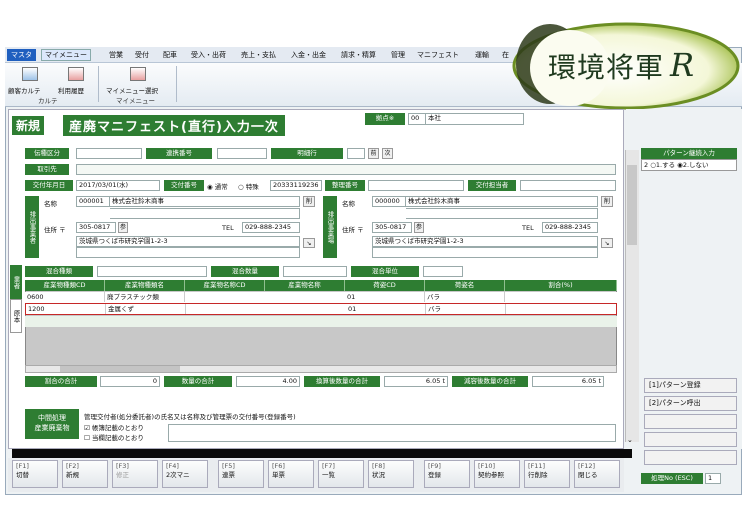  Describe the element at coordinates (321, 321) in the screenshot. I see `table-row-empty` at that location.